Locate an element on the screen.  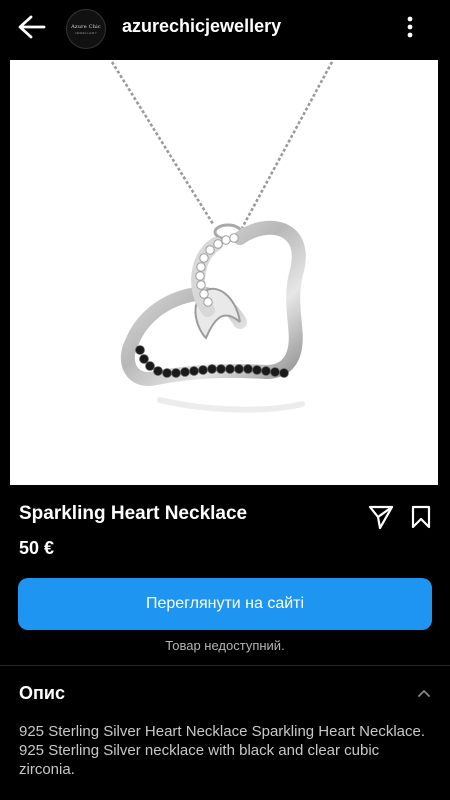
top-bar: Azure Chic JEWELLERY azurechicjewellery is located at coordinates (225, 28).